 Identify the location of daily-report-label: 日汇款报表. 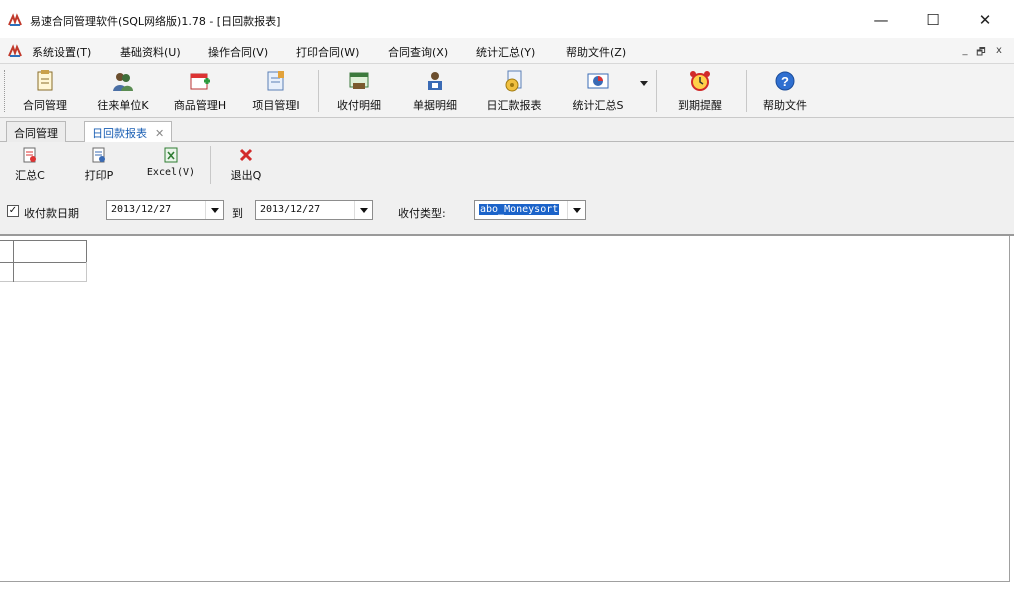
(514, 105).